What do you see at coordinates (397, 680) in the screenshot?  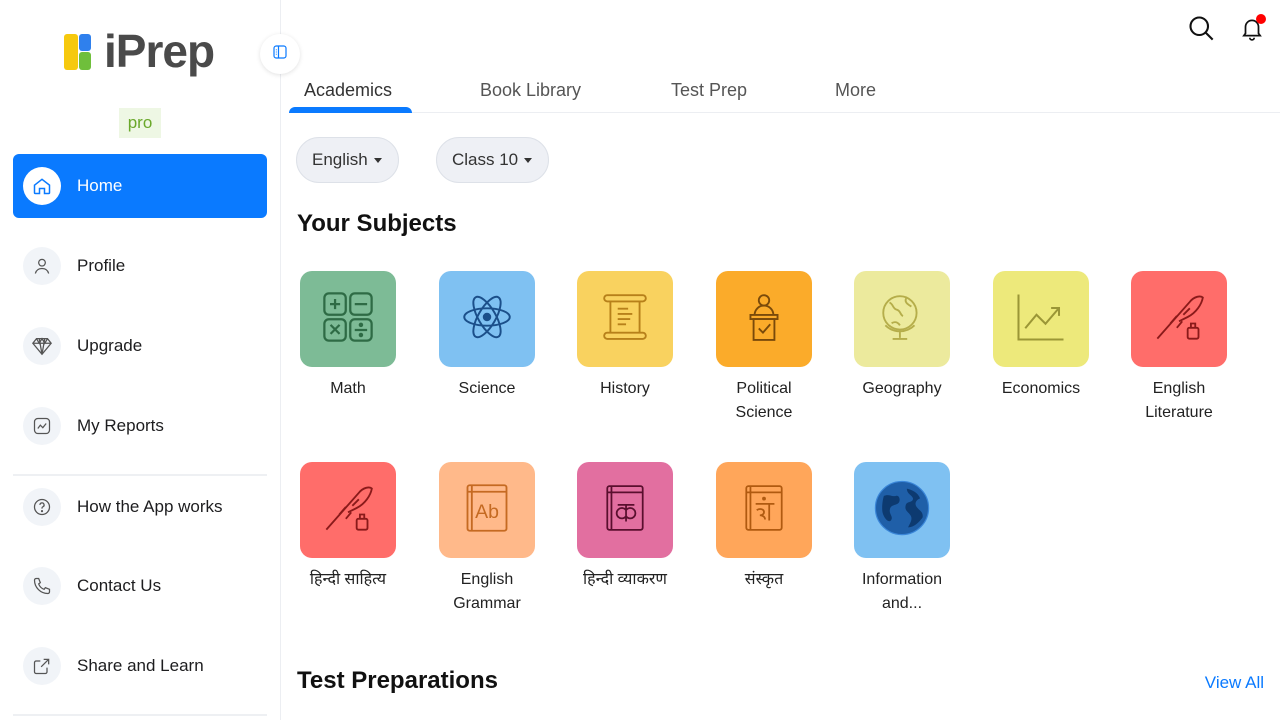 I see `test-preparations-title: Test Preparations` at bounding box center [397, 680].